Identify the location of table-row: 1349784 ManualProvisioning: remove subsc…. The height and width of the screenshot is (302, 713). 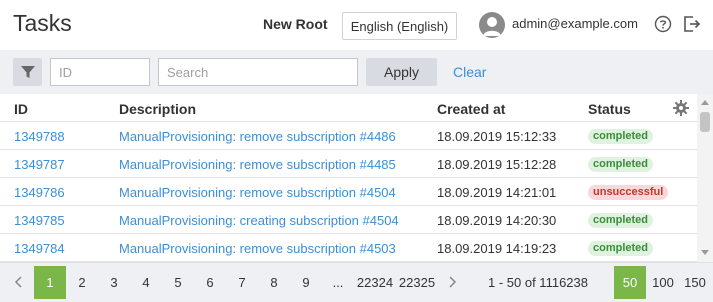
(348, 248).